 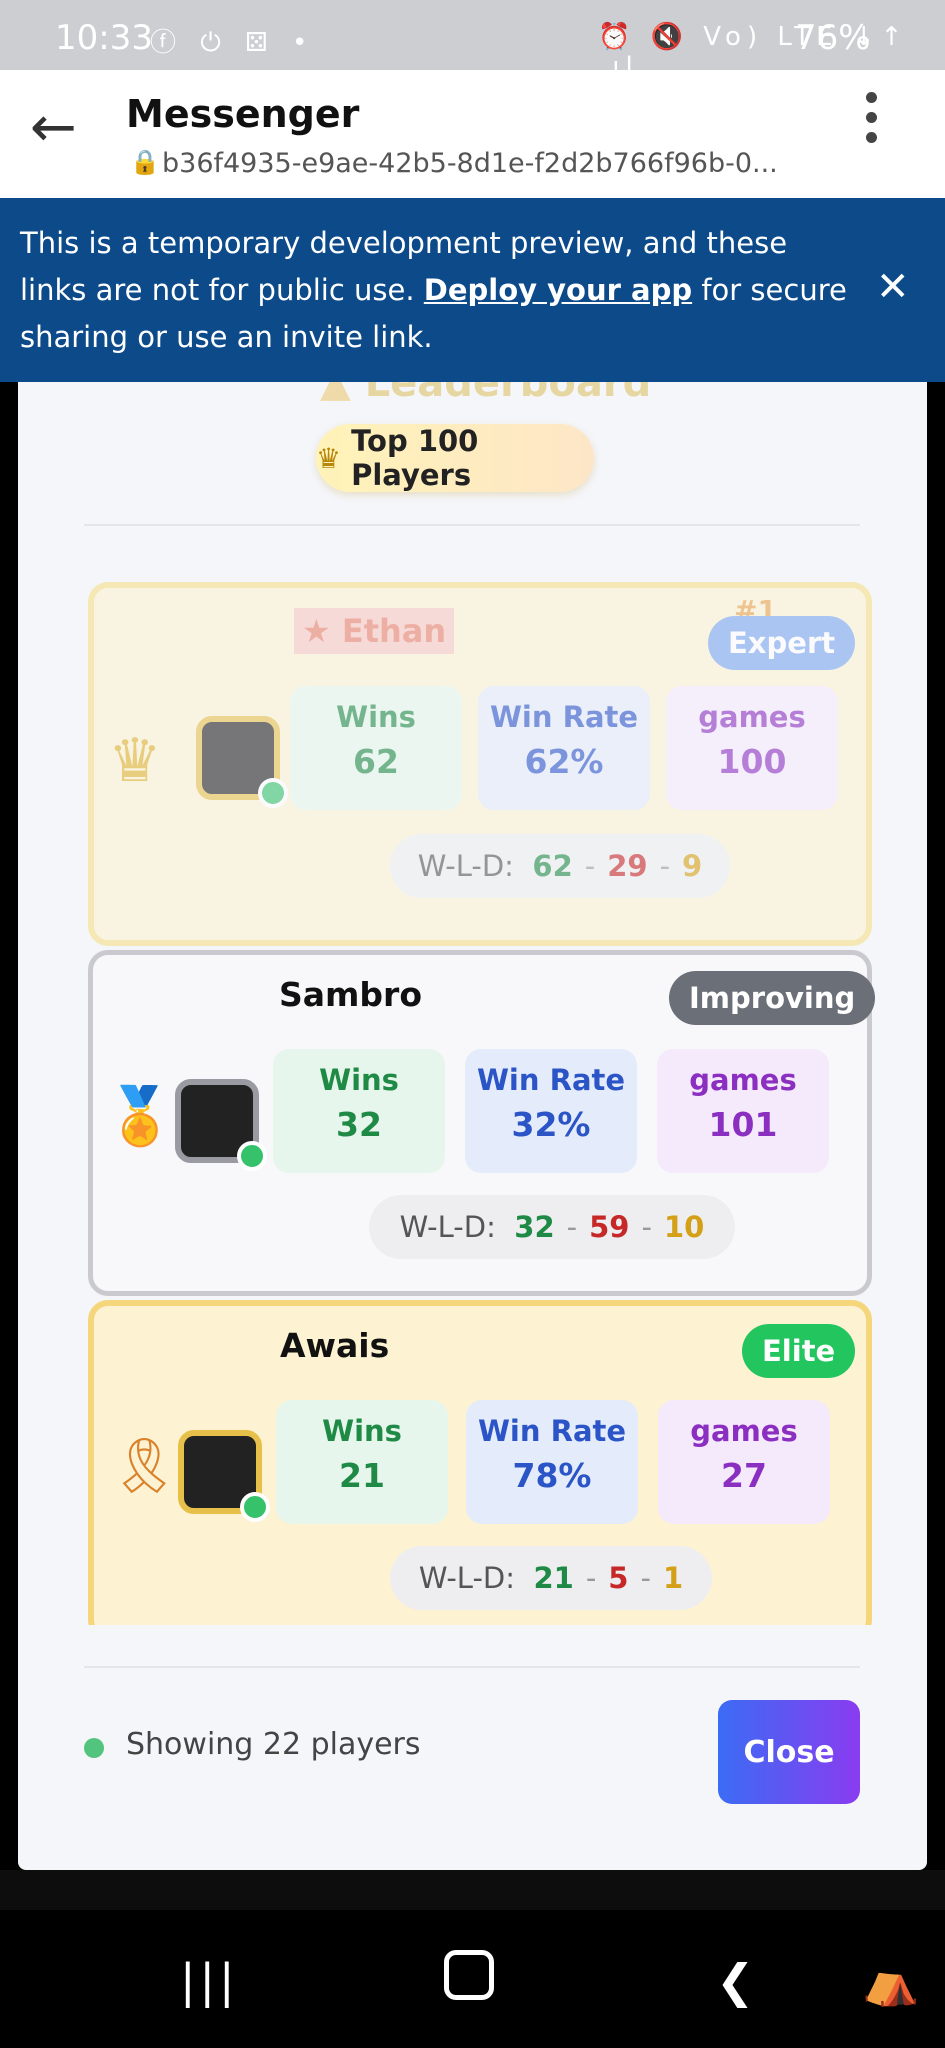 I want to click on system-nav-bar: ||| ❮ ⛺, so click(x=472, y=1979).